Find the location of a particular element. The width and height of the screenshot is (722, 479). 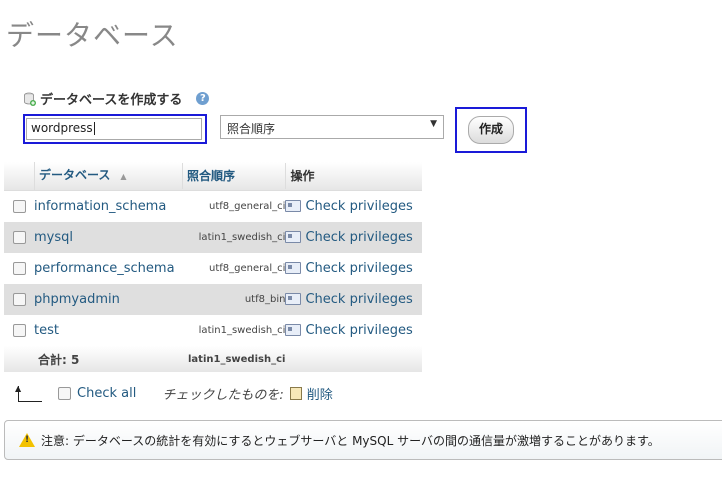

header-checkbox-cell is located at coordinates (19, 176).